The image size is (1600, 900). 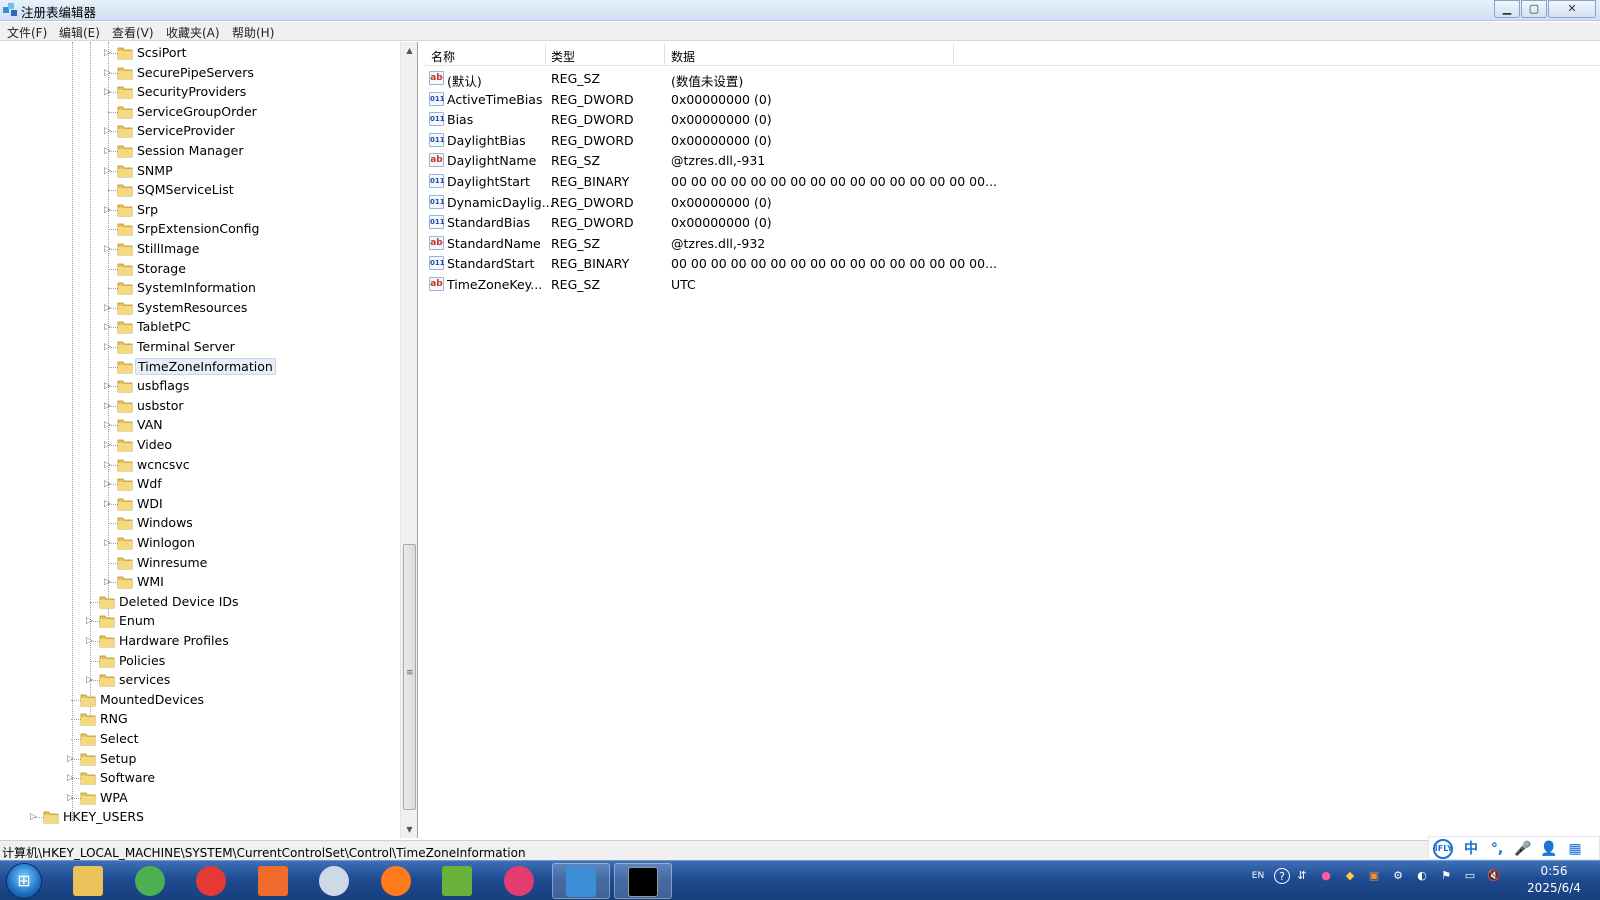 I want to click on tree-item: SrpExtensionConfig, so click(x=200, y=229).